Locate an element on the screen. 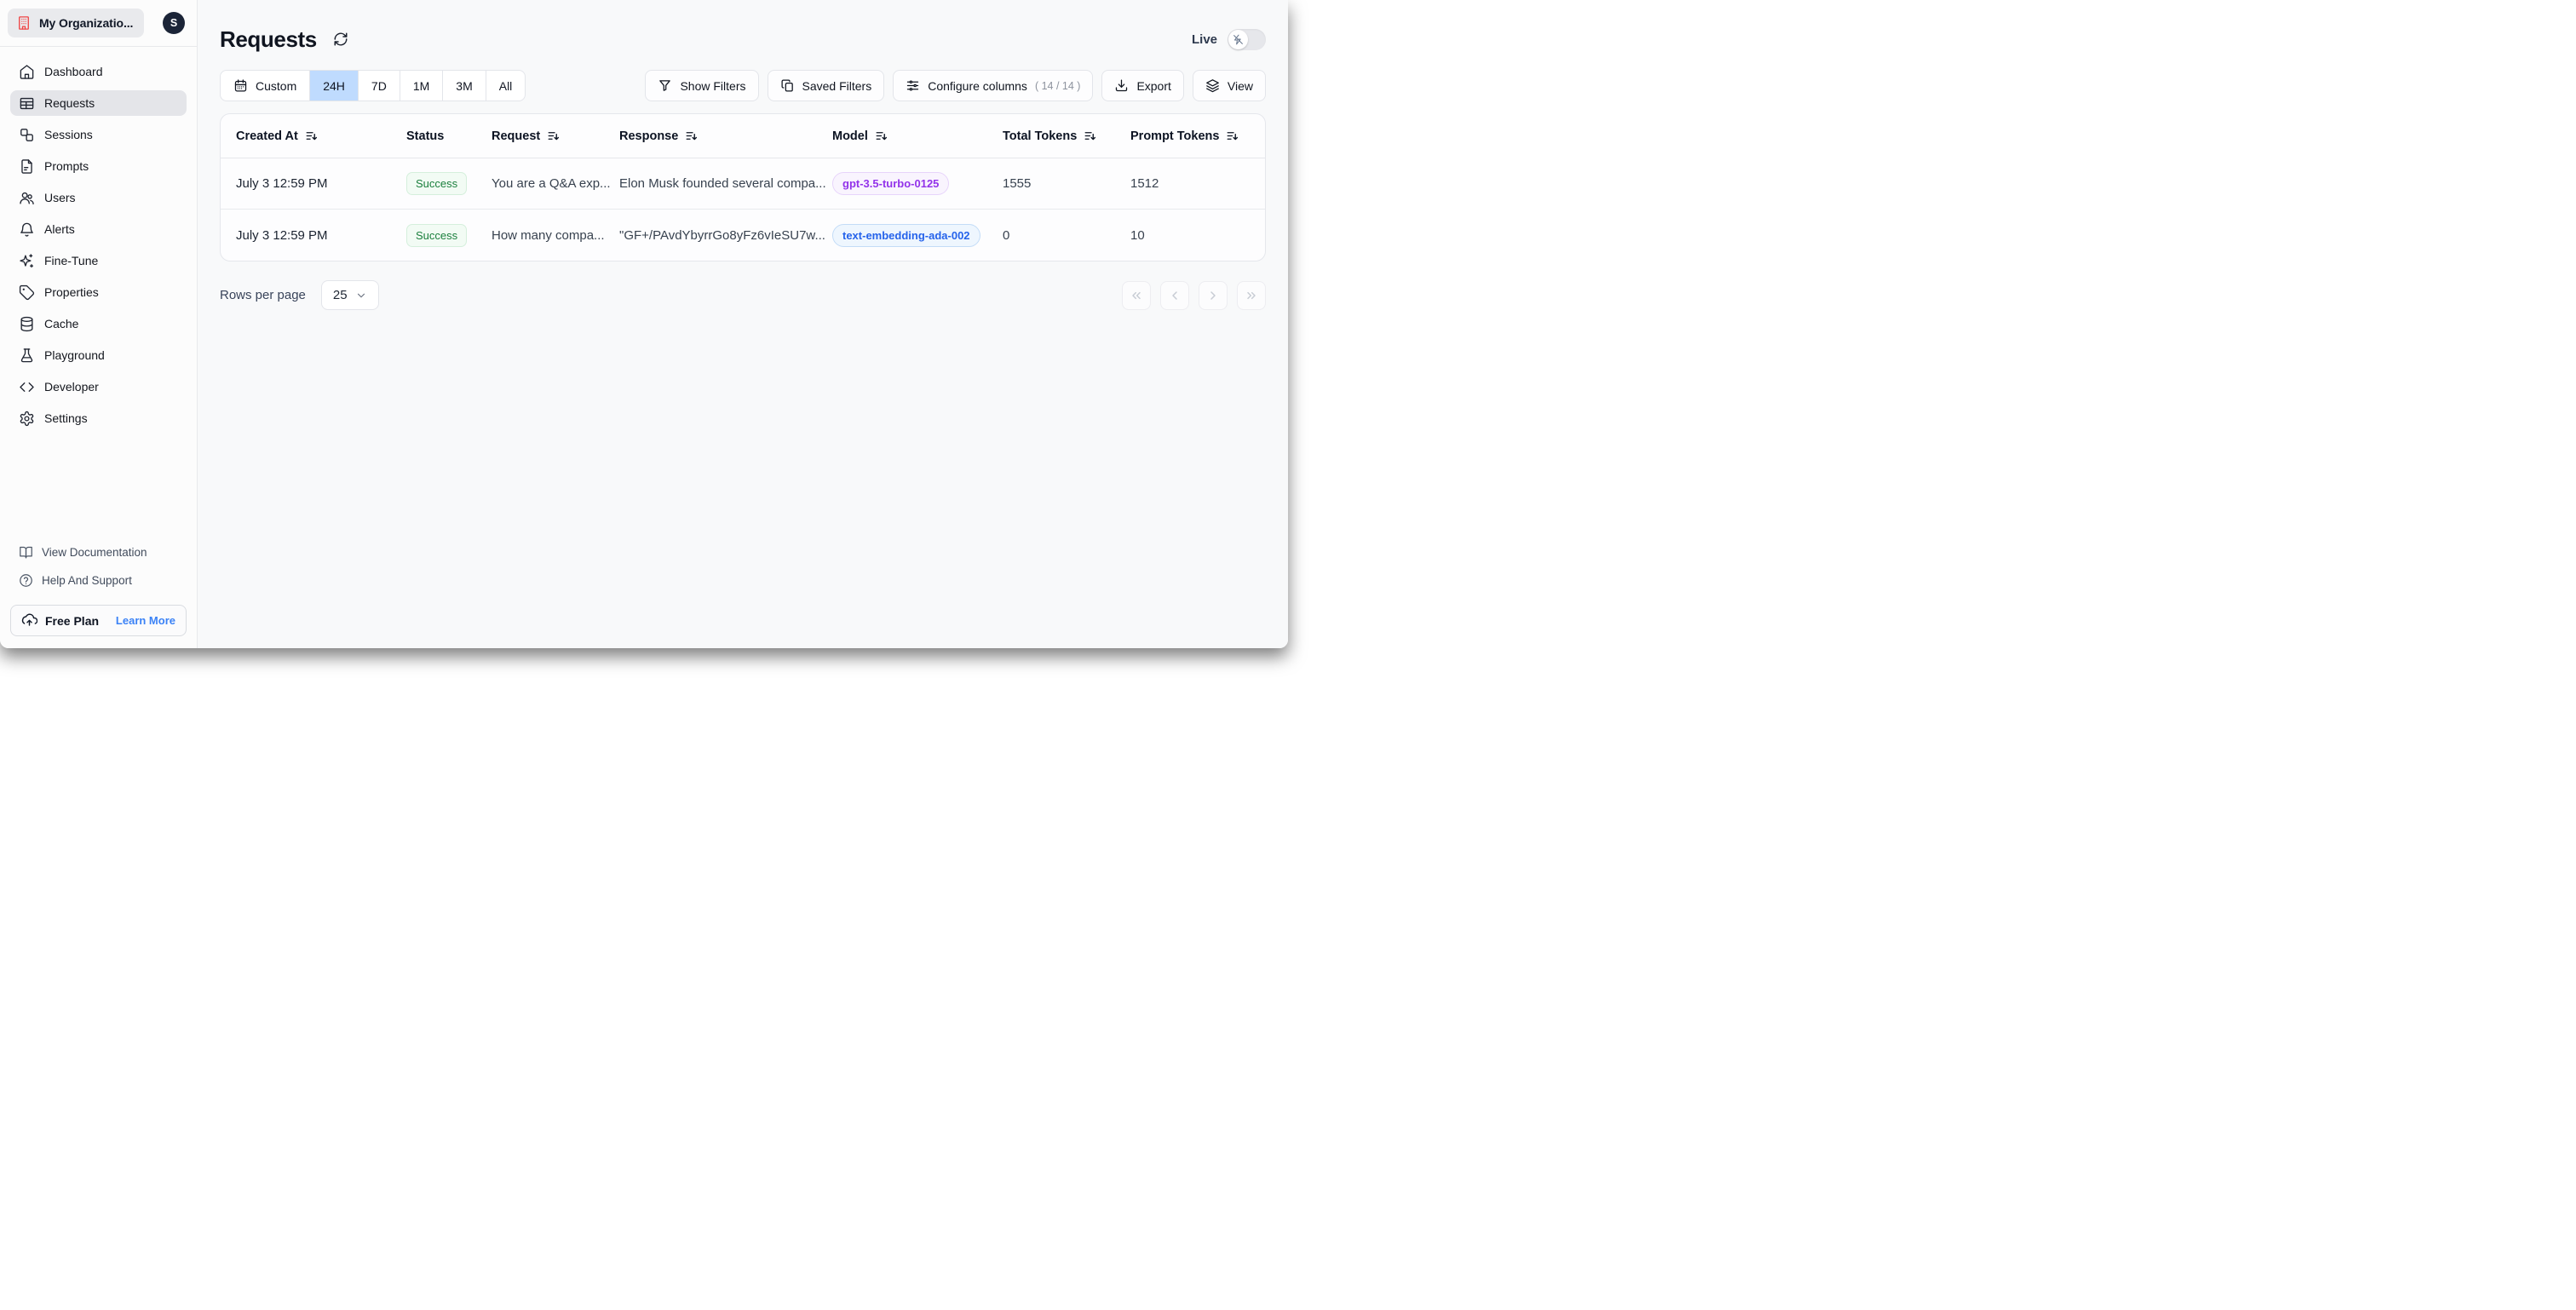 Image resolution: width=2576 pixels, height=1310 pixels. rows-per-page-value: 25 is located at coordinates (340, 295).